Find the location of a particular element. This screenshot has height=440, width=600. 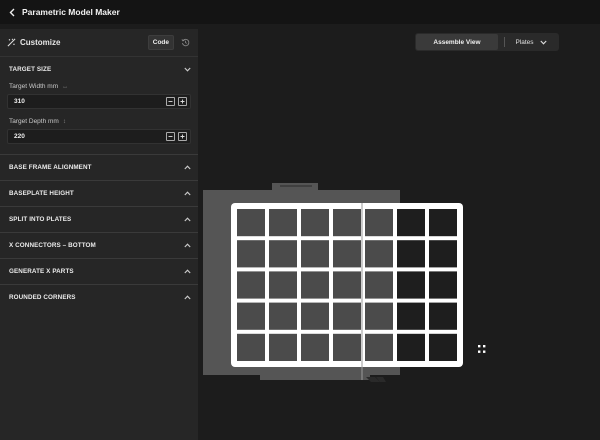

section-baseplate-height: BASEPLATE HEIGHT is located at coordinates (99, 194).